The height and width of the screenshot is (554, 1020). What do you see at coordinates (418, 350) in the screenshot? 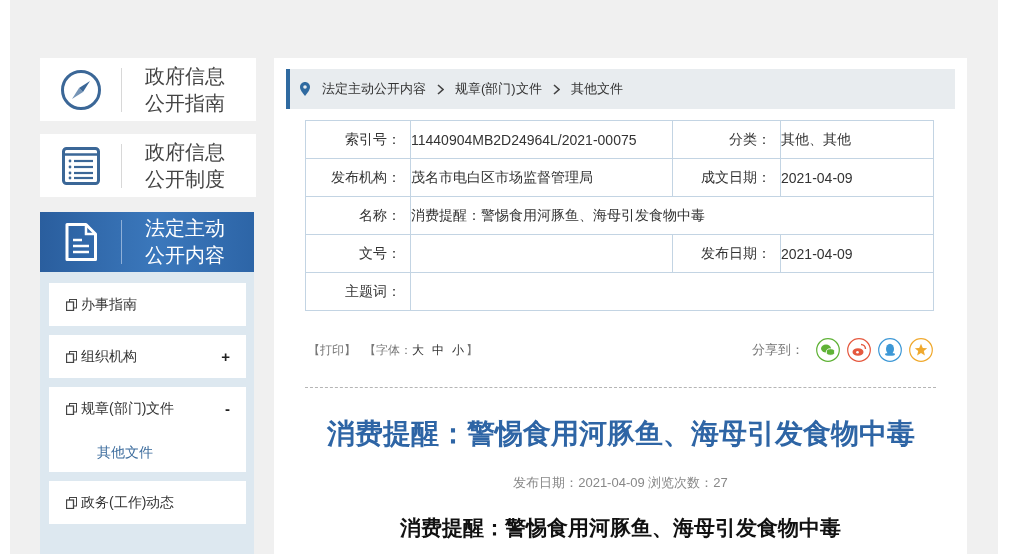
I see `font-size-link: 大` at bounding box center [418, 350].